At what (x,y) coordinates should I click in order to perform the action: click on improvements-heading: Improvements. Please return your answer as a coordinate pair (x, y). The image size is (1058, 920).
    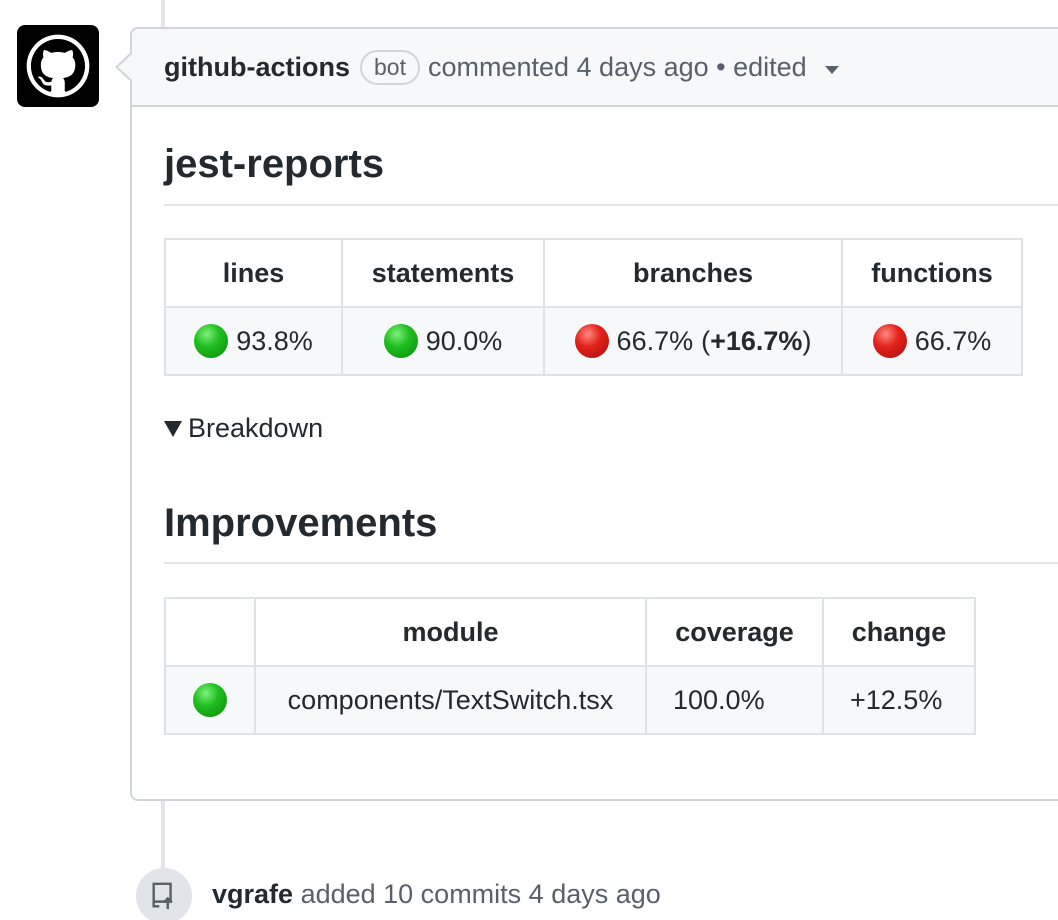
    Looking at the image, I should click on (301, 523).